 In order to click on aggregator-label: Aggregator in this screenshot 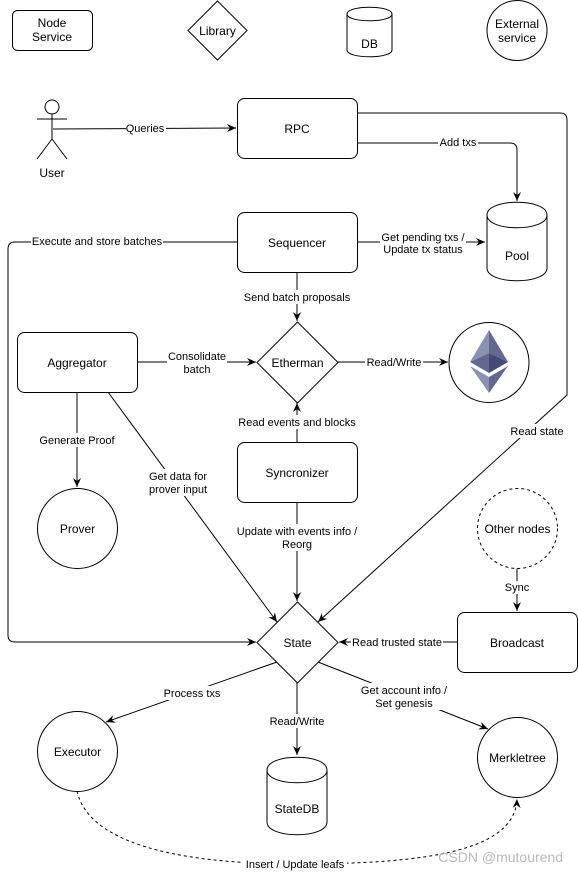, I will do `click(76, 363)`.